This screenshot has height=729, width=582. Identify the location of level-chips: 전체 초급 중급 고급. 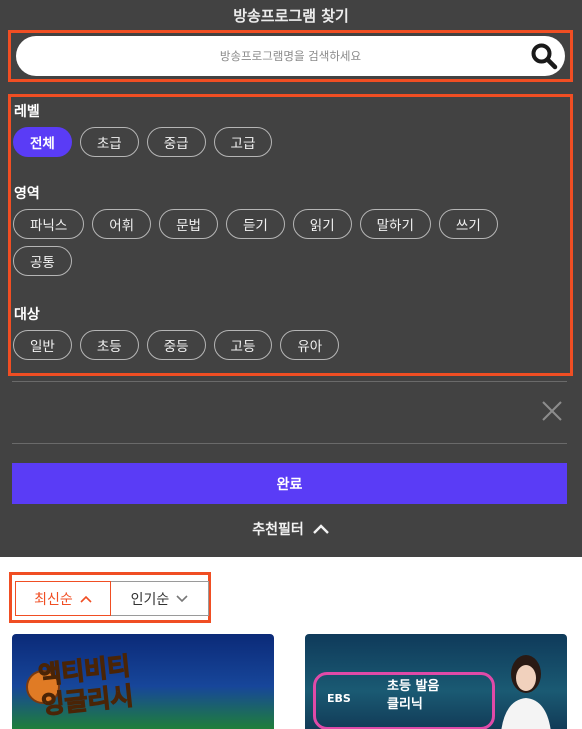
(285, 145).